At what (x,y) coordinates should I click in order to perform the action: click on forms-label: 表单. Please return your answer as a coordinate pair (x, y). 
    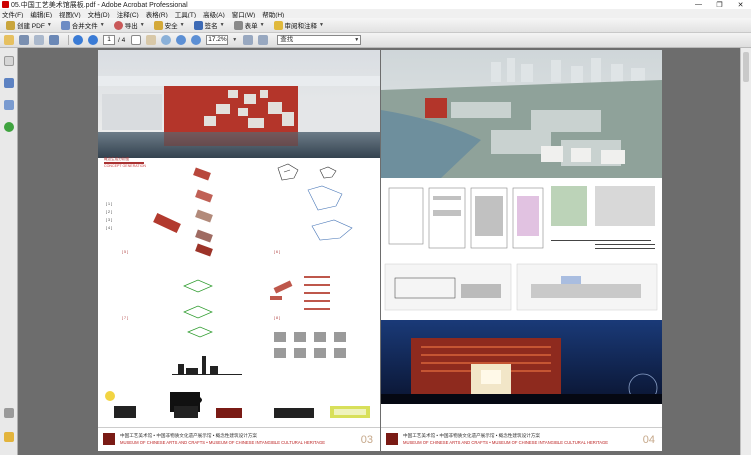
    Looking at the image, I should click on (251, 26).